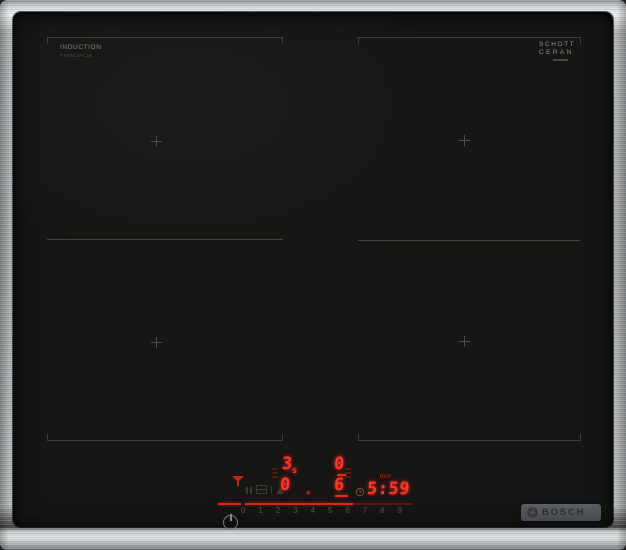 Image resolution: width=626 pixels, height=550 pixels. What do you see at coordinates (400, 510) in the screenshot?
I see `slider-number-9: 9` at bounding box center [400, 510].